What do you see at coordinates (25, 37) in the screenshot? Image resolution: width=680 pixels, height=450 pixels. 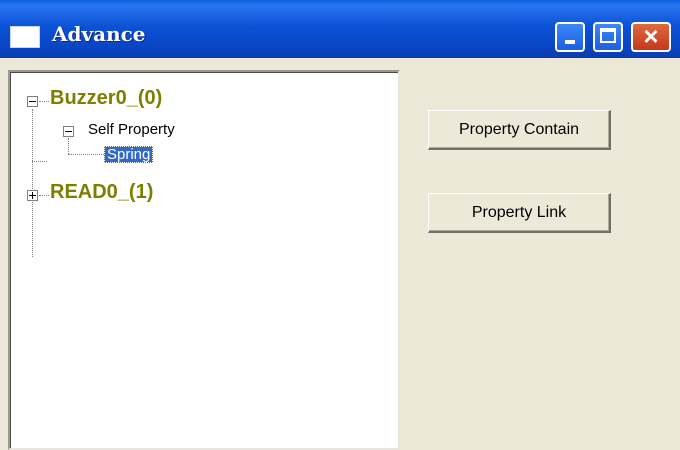 I see `window-icon` at bounding box center [25, 37].